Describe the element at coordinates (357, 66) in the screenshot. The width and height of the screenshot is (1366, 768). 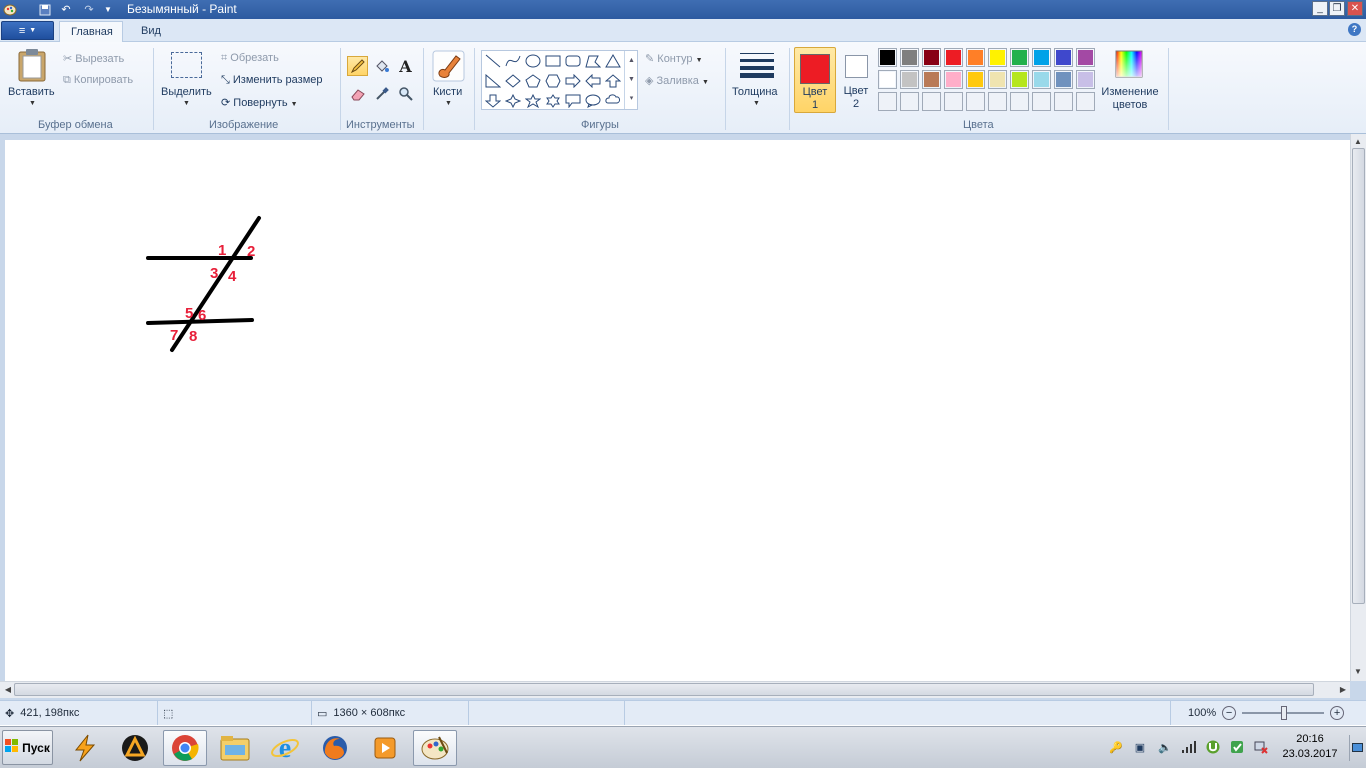
I see `pencil-icon` at that location.